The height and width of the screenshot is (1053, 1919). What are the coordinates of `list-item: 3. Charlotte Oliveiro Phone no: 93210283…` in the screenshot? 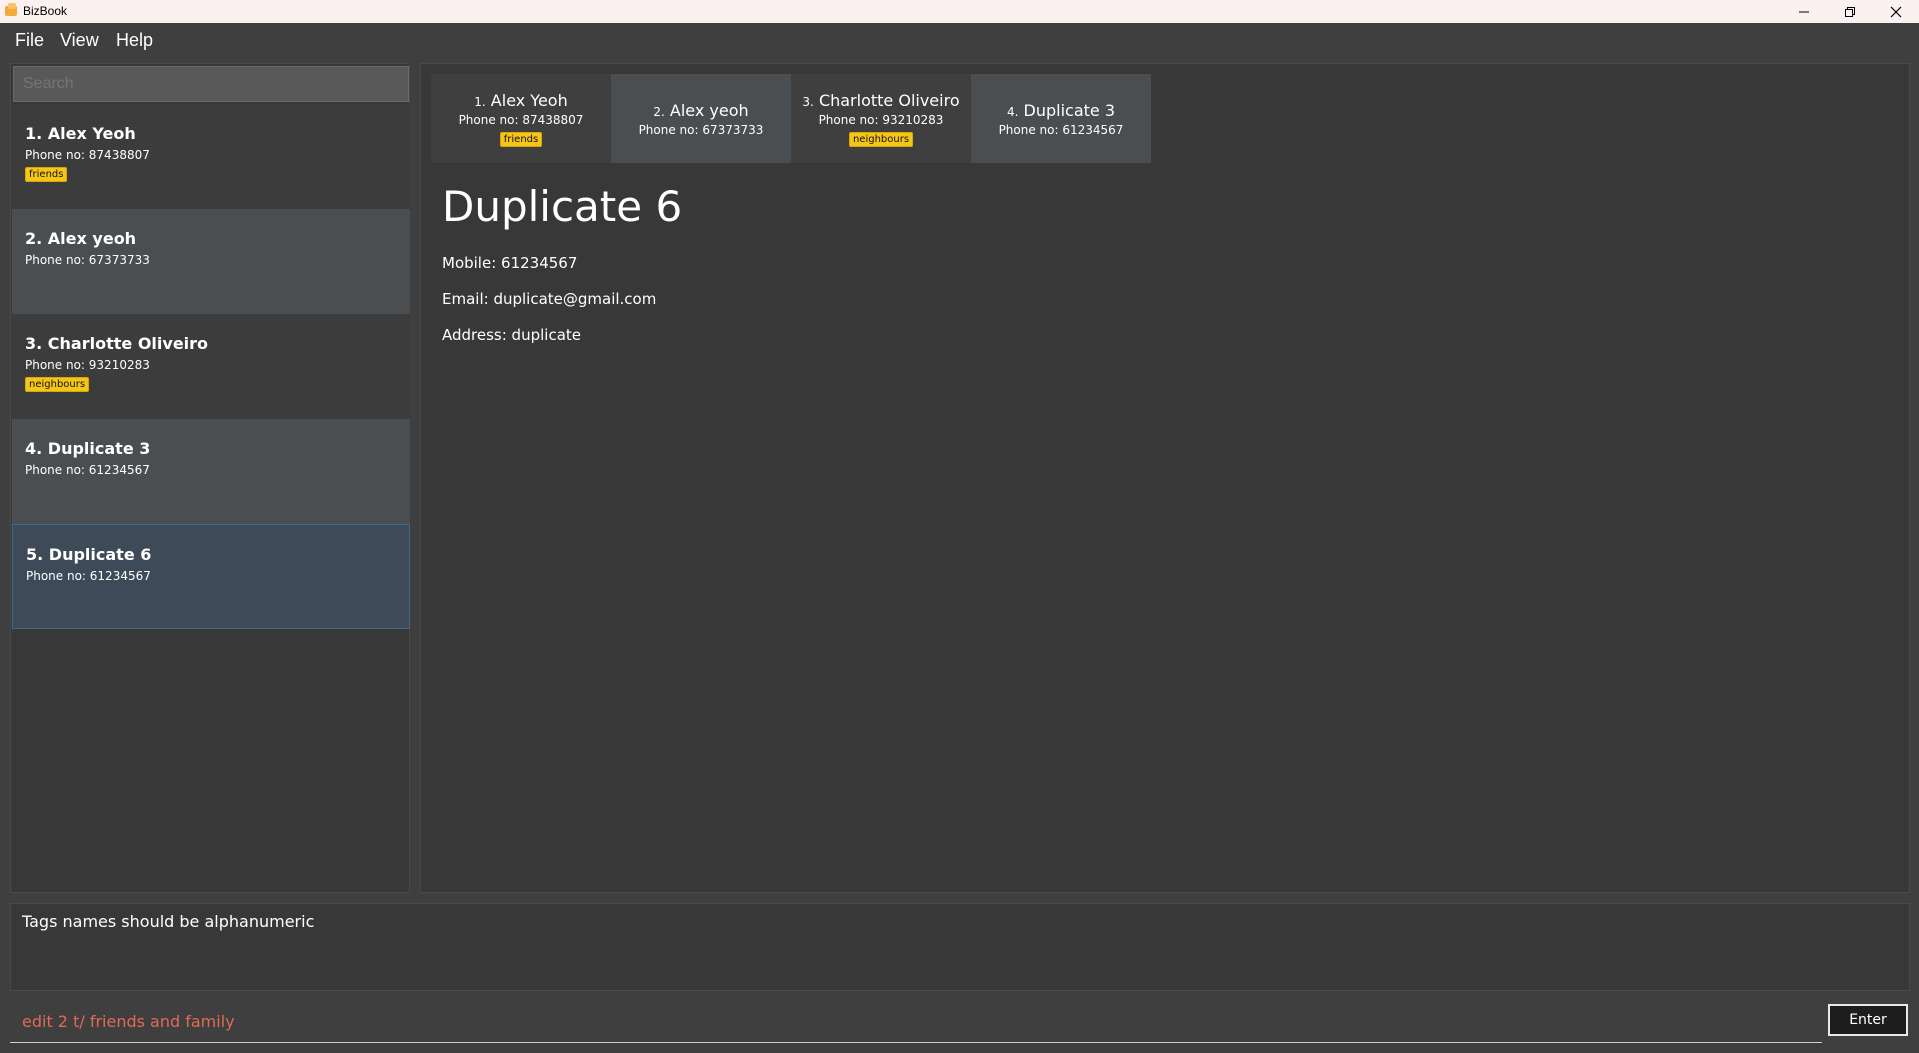 It's located at (211, 366).